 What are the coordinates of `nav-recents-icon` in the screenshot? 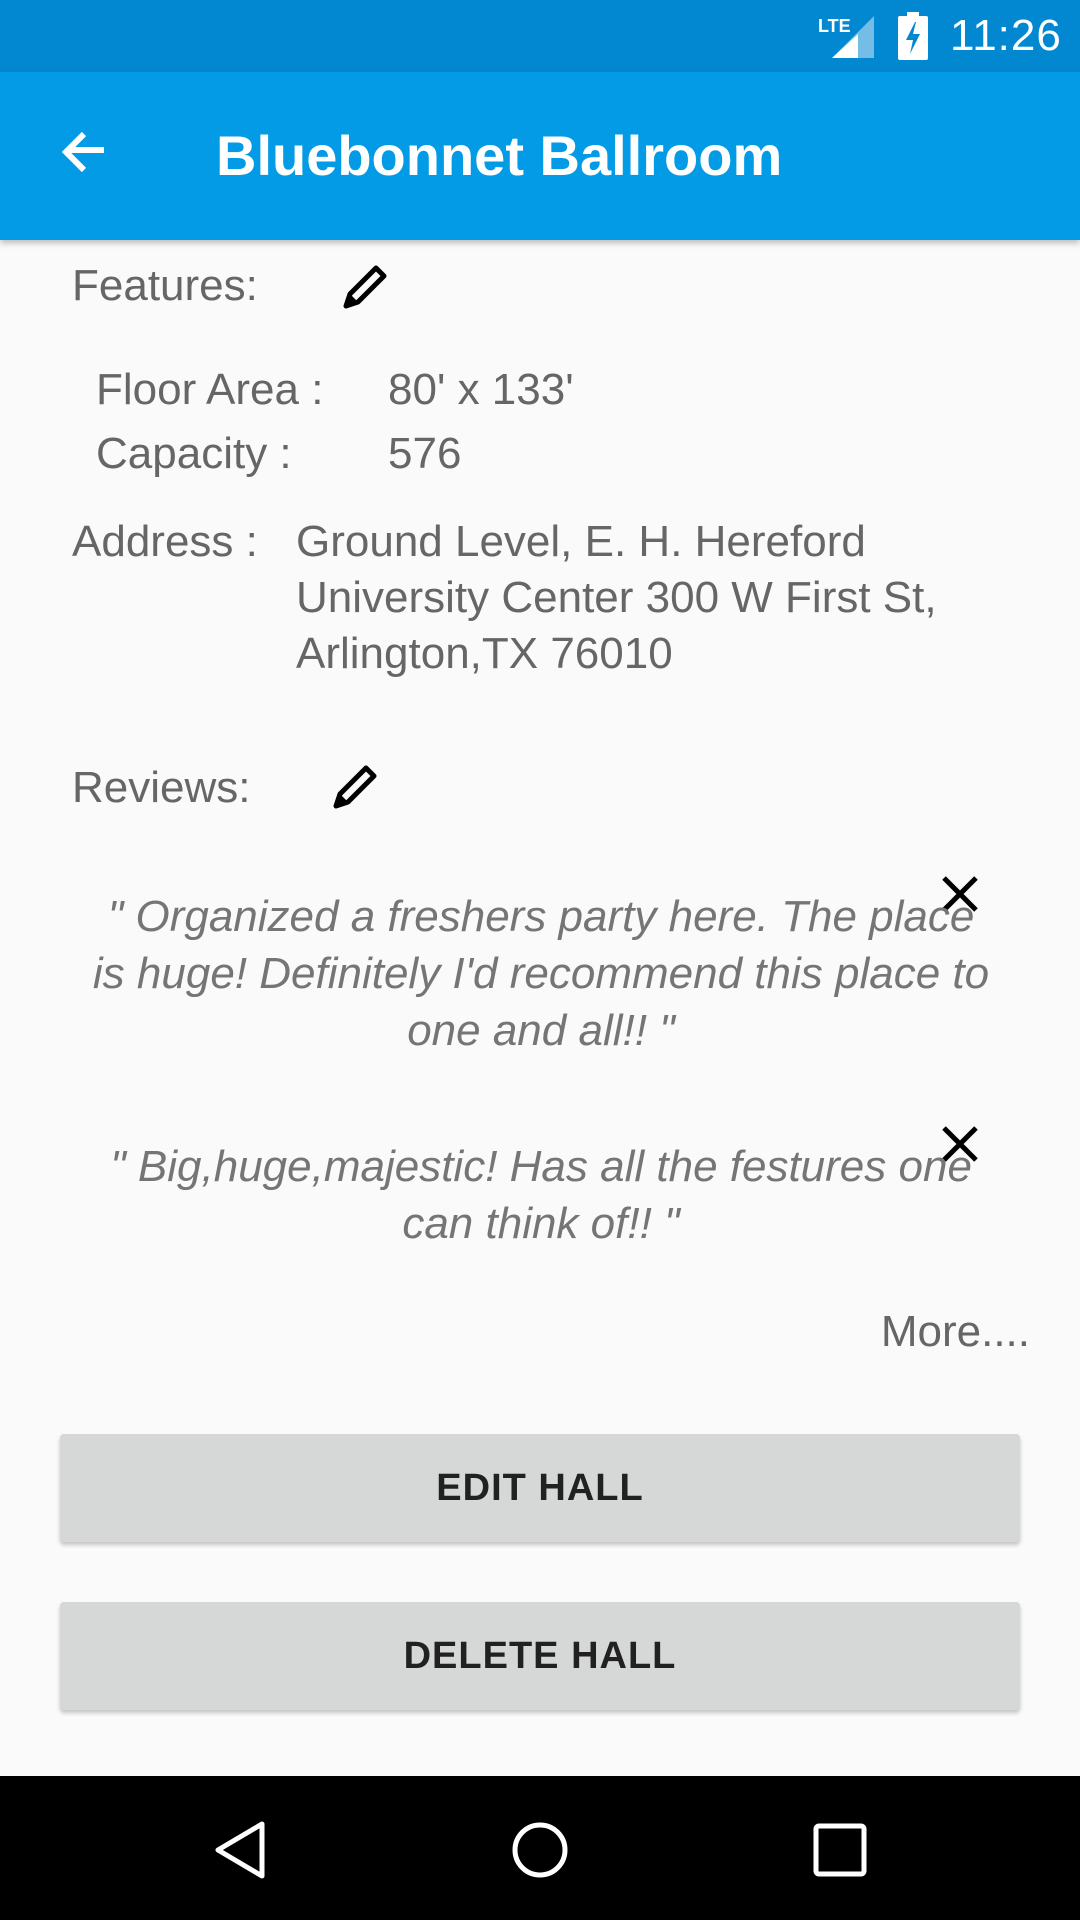 It's located at (840, 1850).